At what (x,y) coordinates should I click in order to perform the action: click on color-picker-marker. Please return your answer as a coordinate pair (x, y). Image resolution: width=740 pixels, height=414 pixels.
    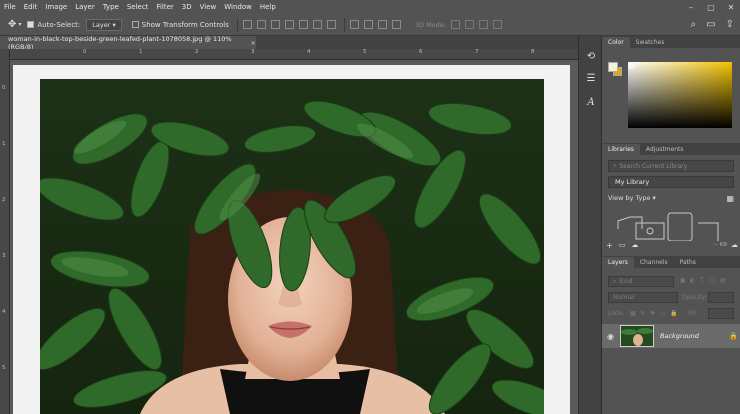
    Looking at the image, I should click on (631, 66).